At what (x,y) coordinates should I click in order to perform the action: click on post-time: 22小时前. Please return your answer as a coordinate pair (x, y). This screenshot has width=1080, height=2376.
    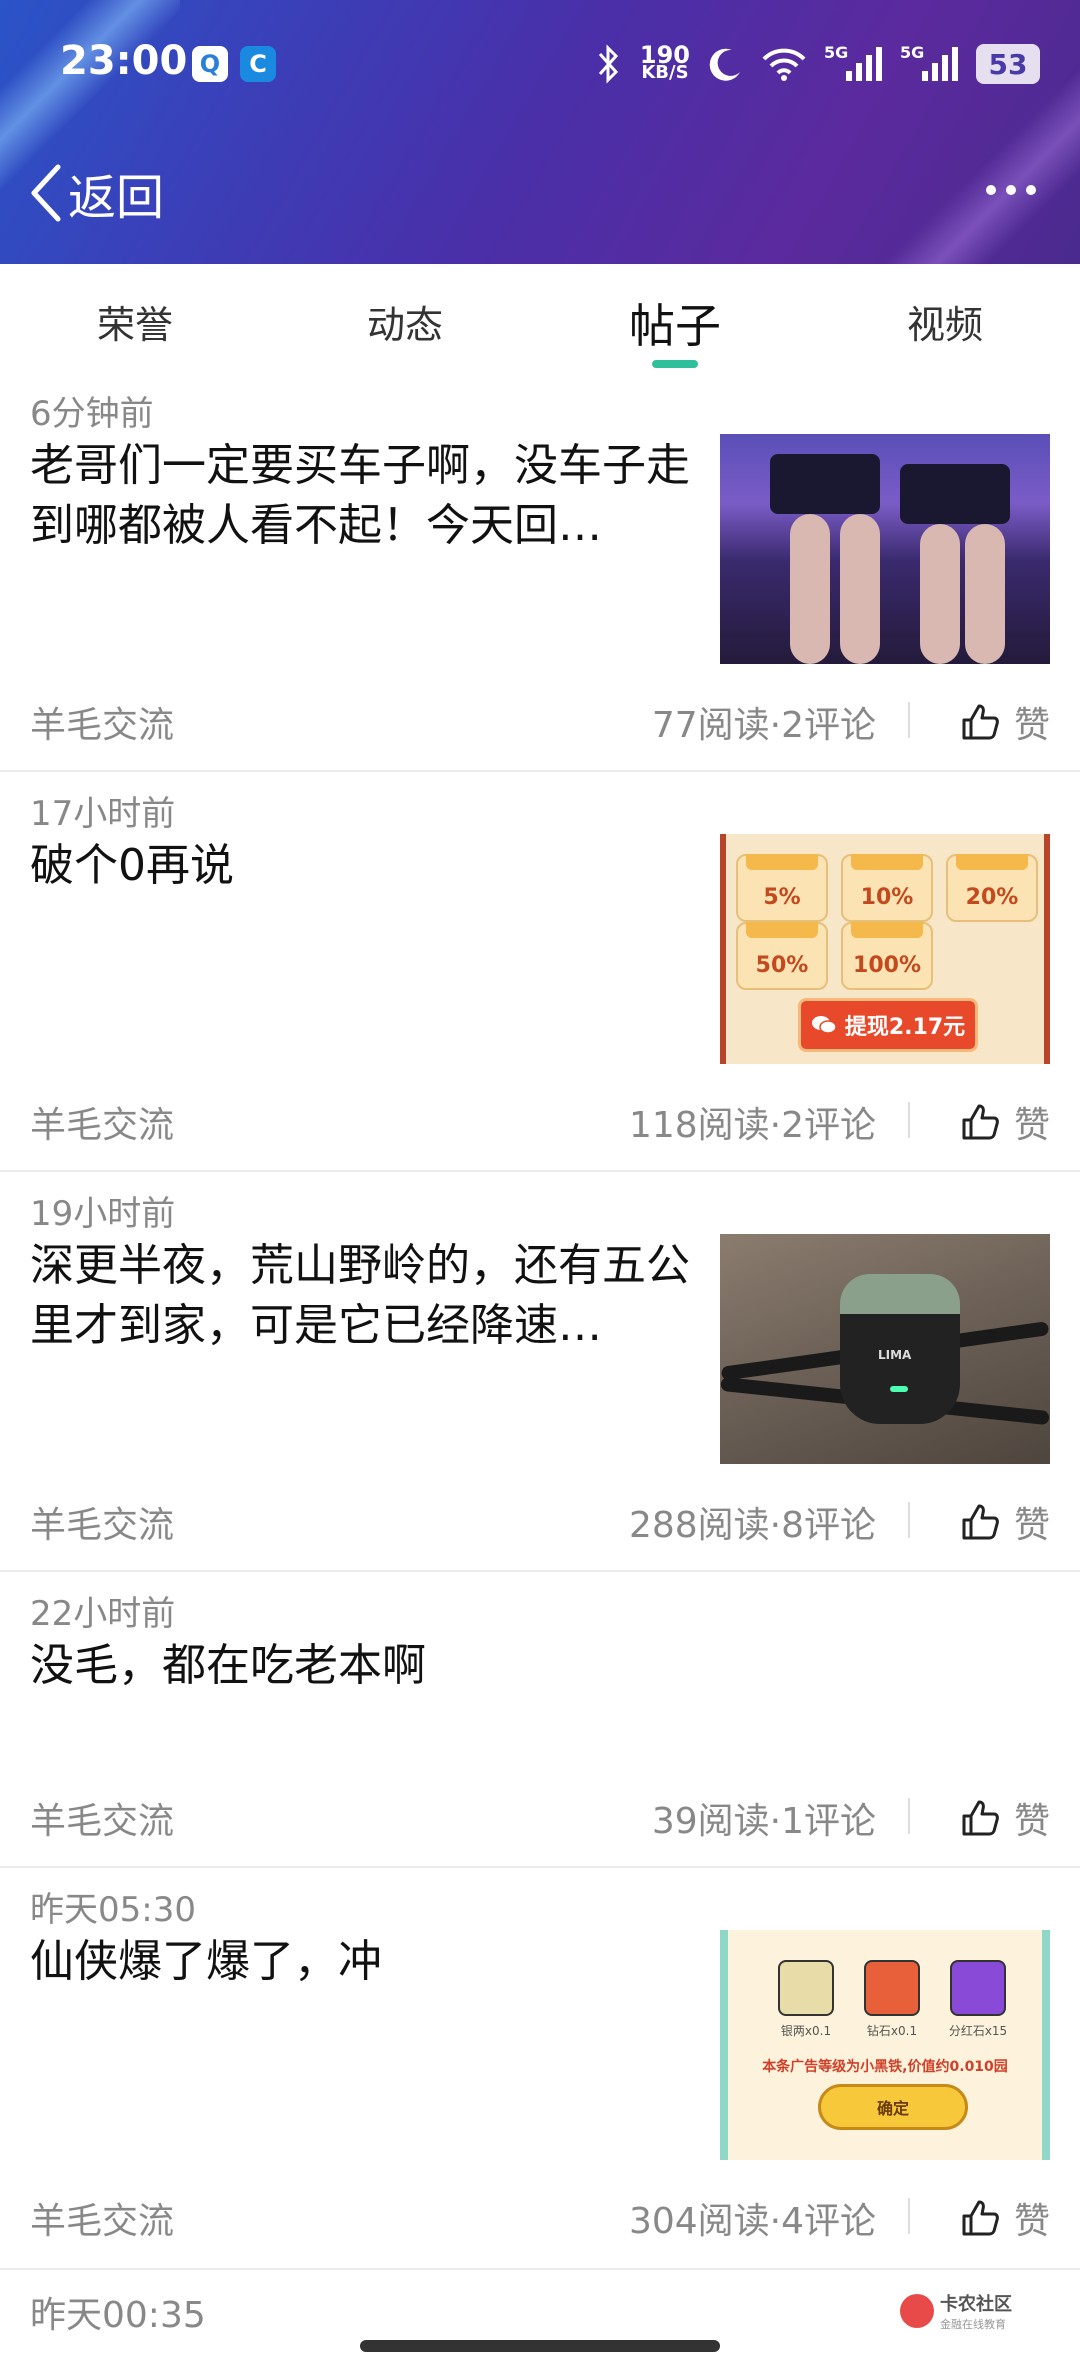
    Looking at the image, I should click on (103, 1614).